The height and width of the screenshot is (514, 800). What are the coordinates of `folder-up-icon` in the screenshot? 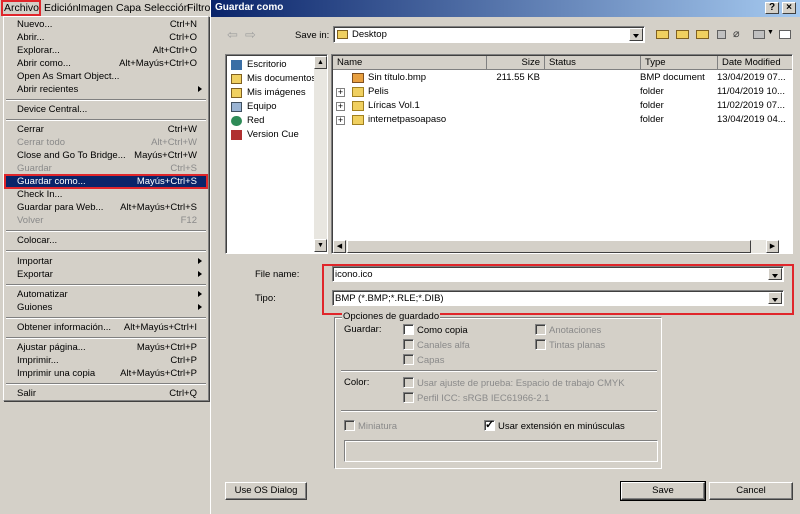 It's located at (663, 34).